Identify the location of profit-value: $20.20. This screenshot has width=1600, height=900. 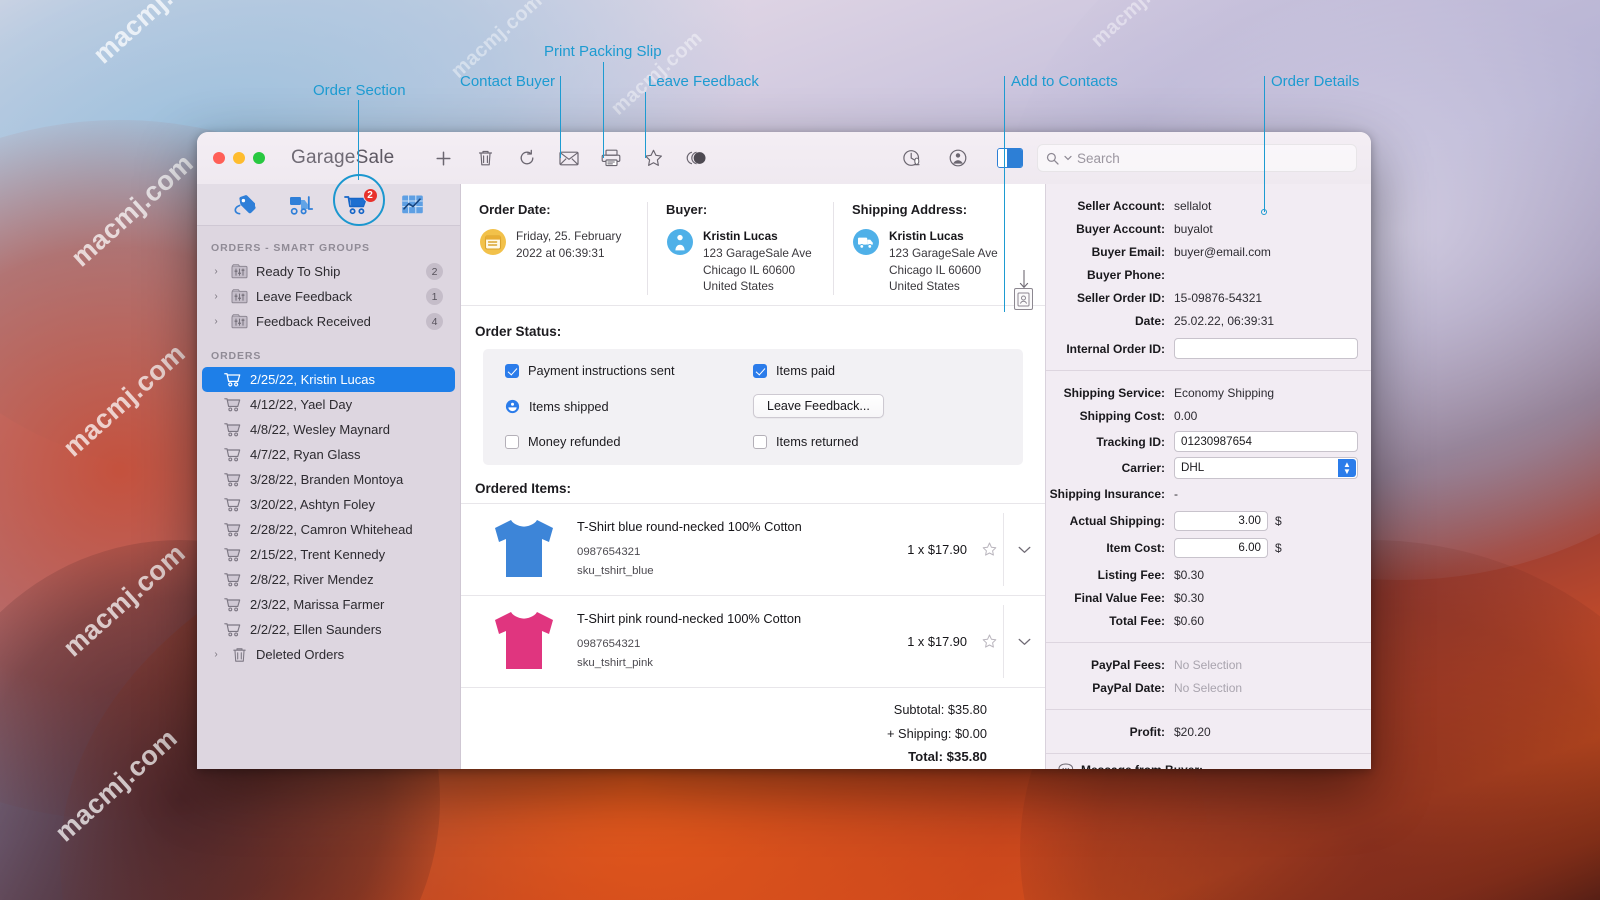
(1192, 731).